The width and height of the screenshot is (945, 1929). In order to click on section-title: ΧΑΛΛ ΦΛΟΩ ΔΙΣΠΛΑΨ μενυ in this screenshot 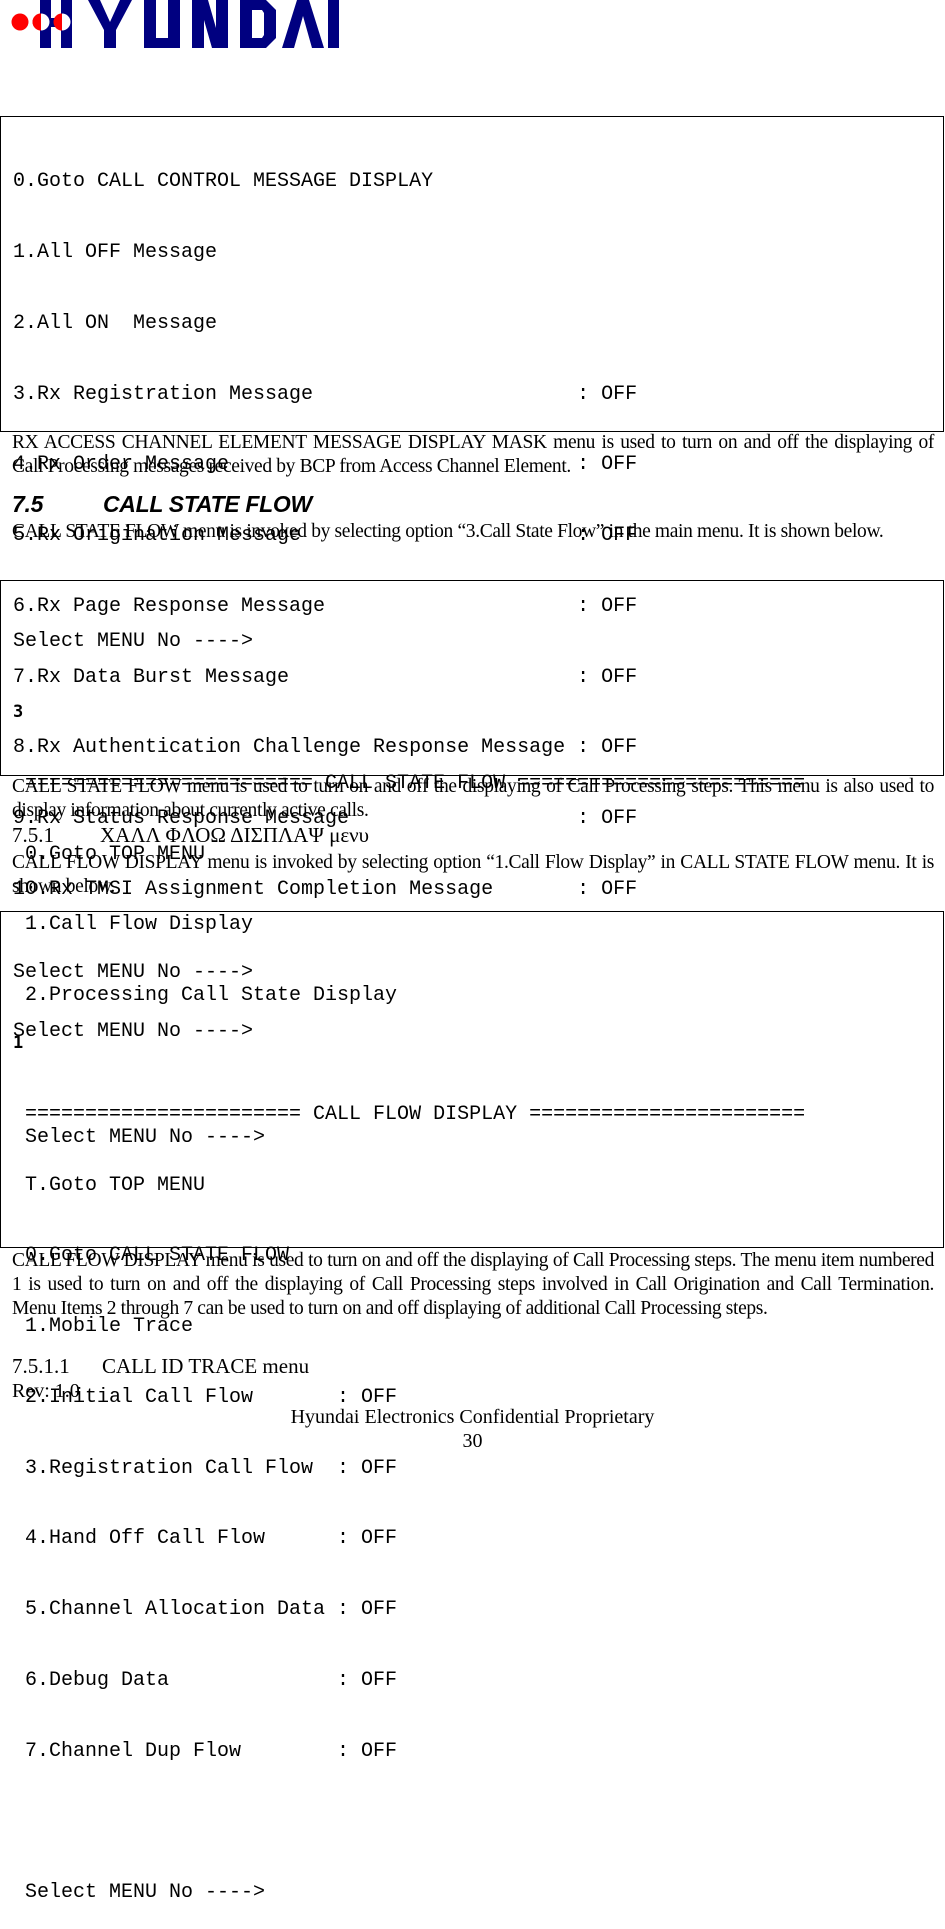, I will do `click(235, 835)`.